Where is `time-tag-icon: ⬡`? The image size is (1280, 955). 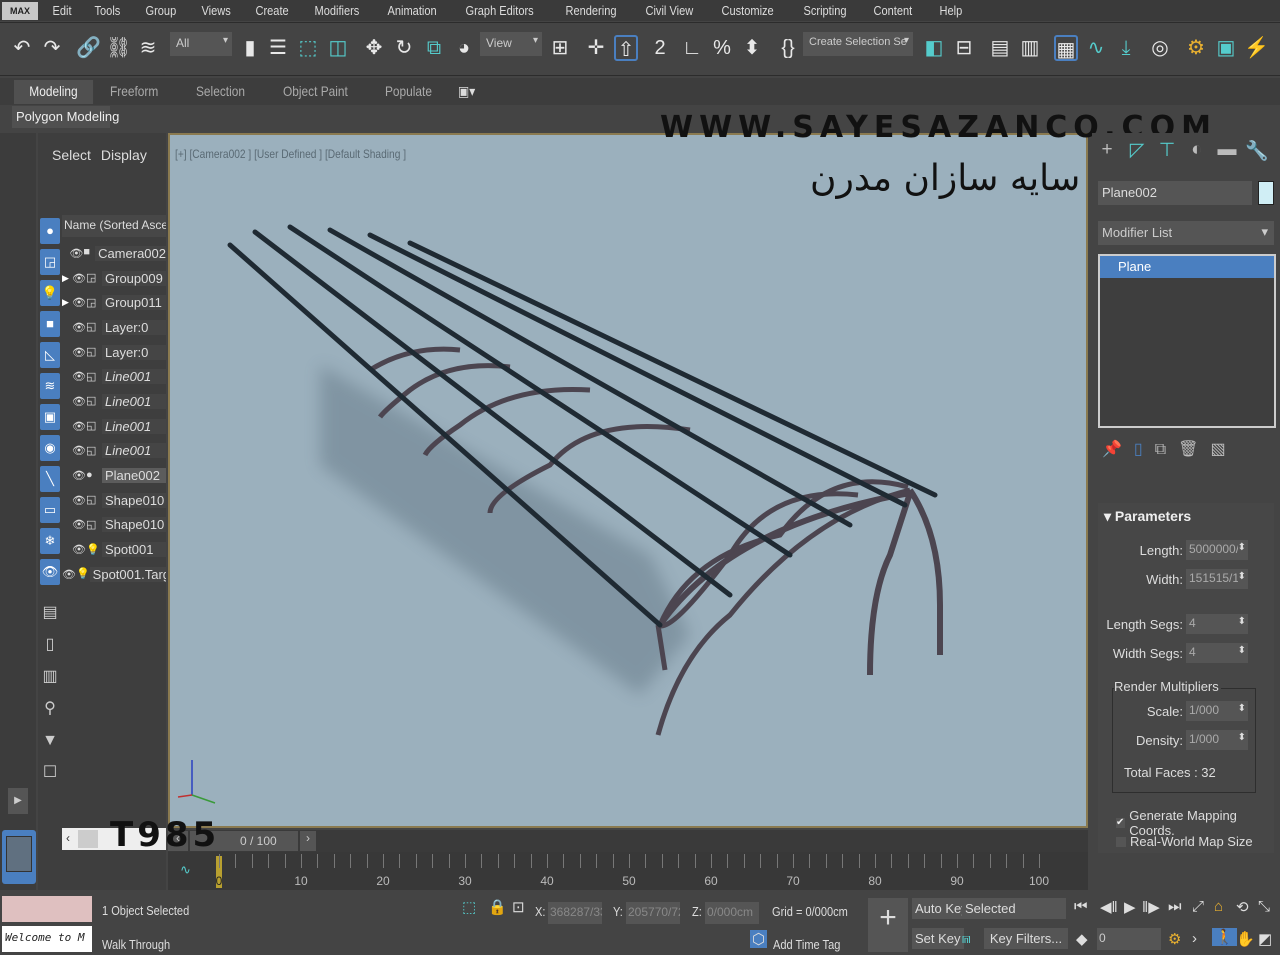 time-tag-icon: ⬡ is located at coordinates (759, 939).